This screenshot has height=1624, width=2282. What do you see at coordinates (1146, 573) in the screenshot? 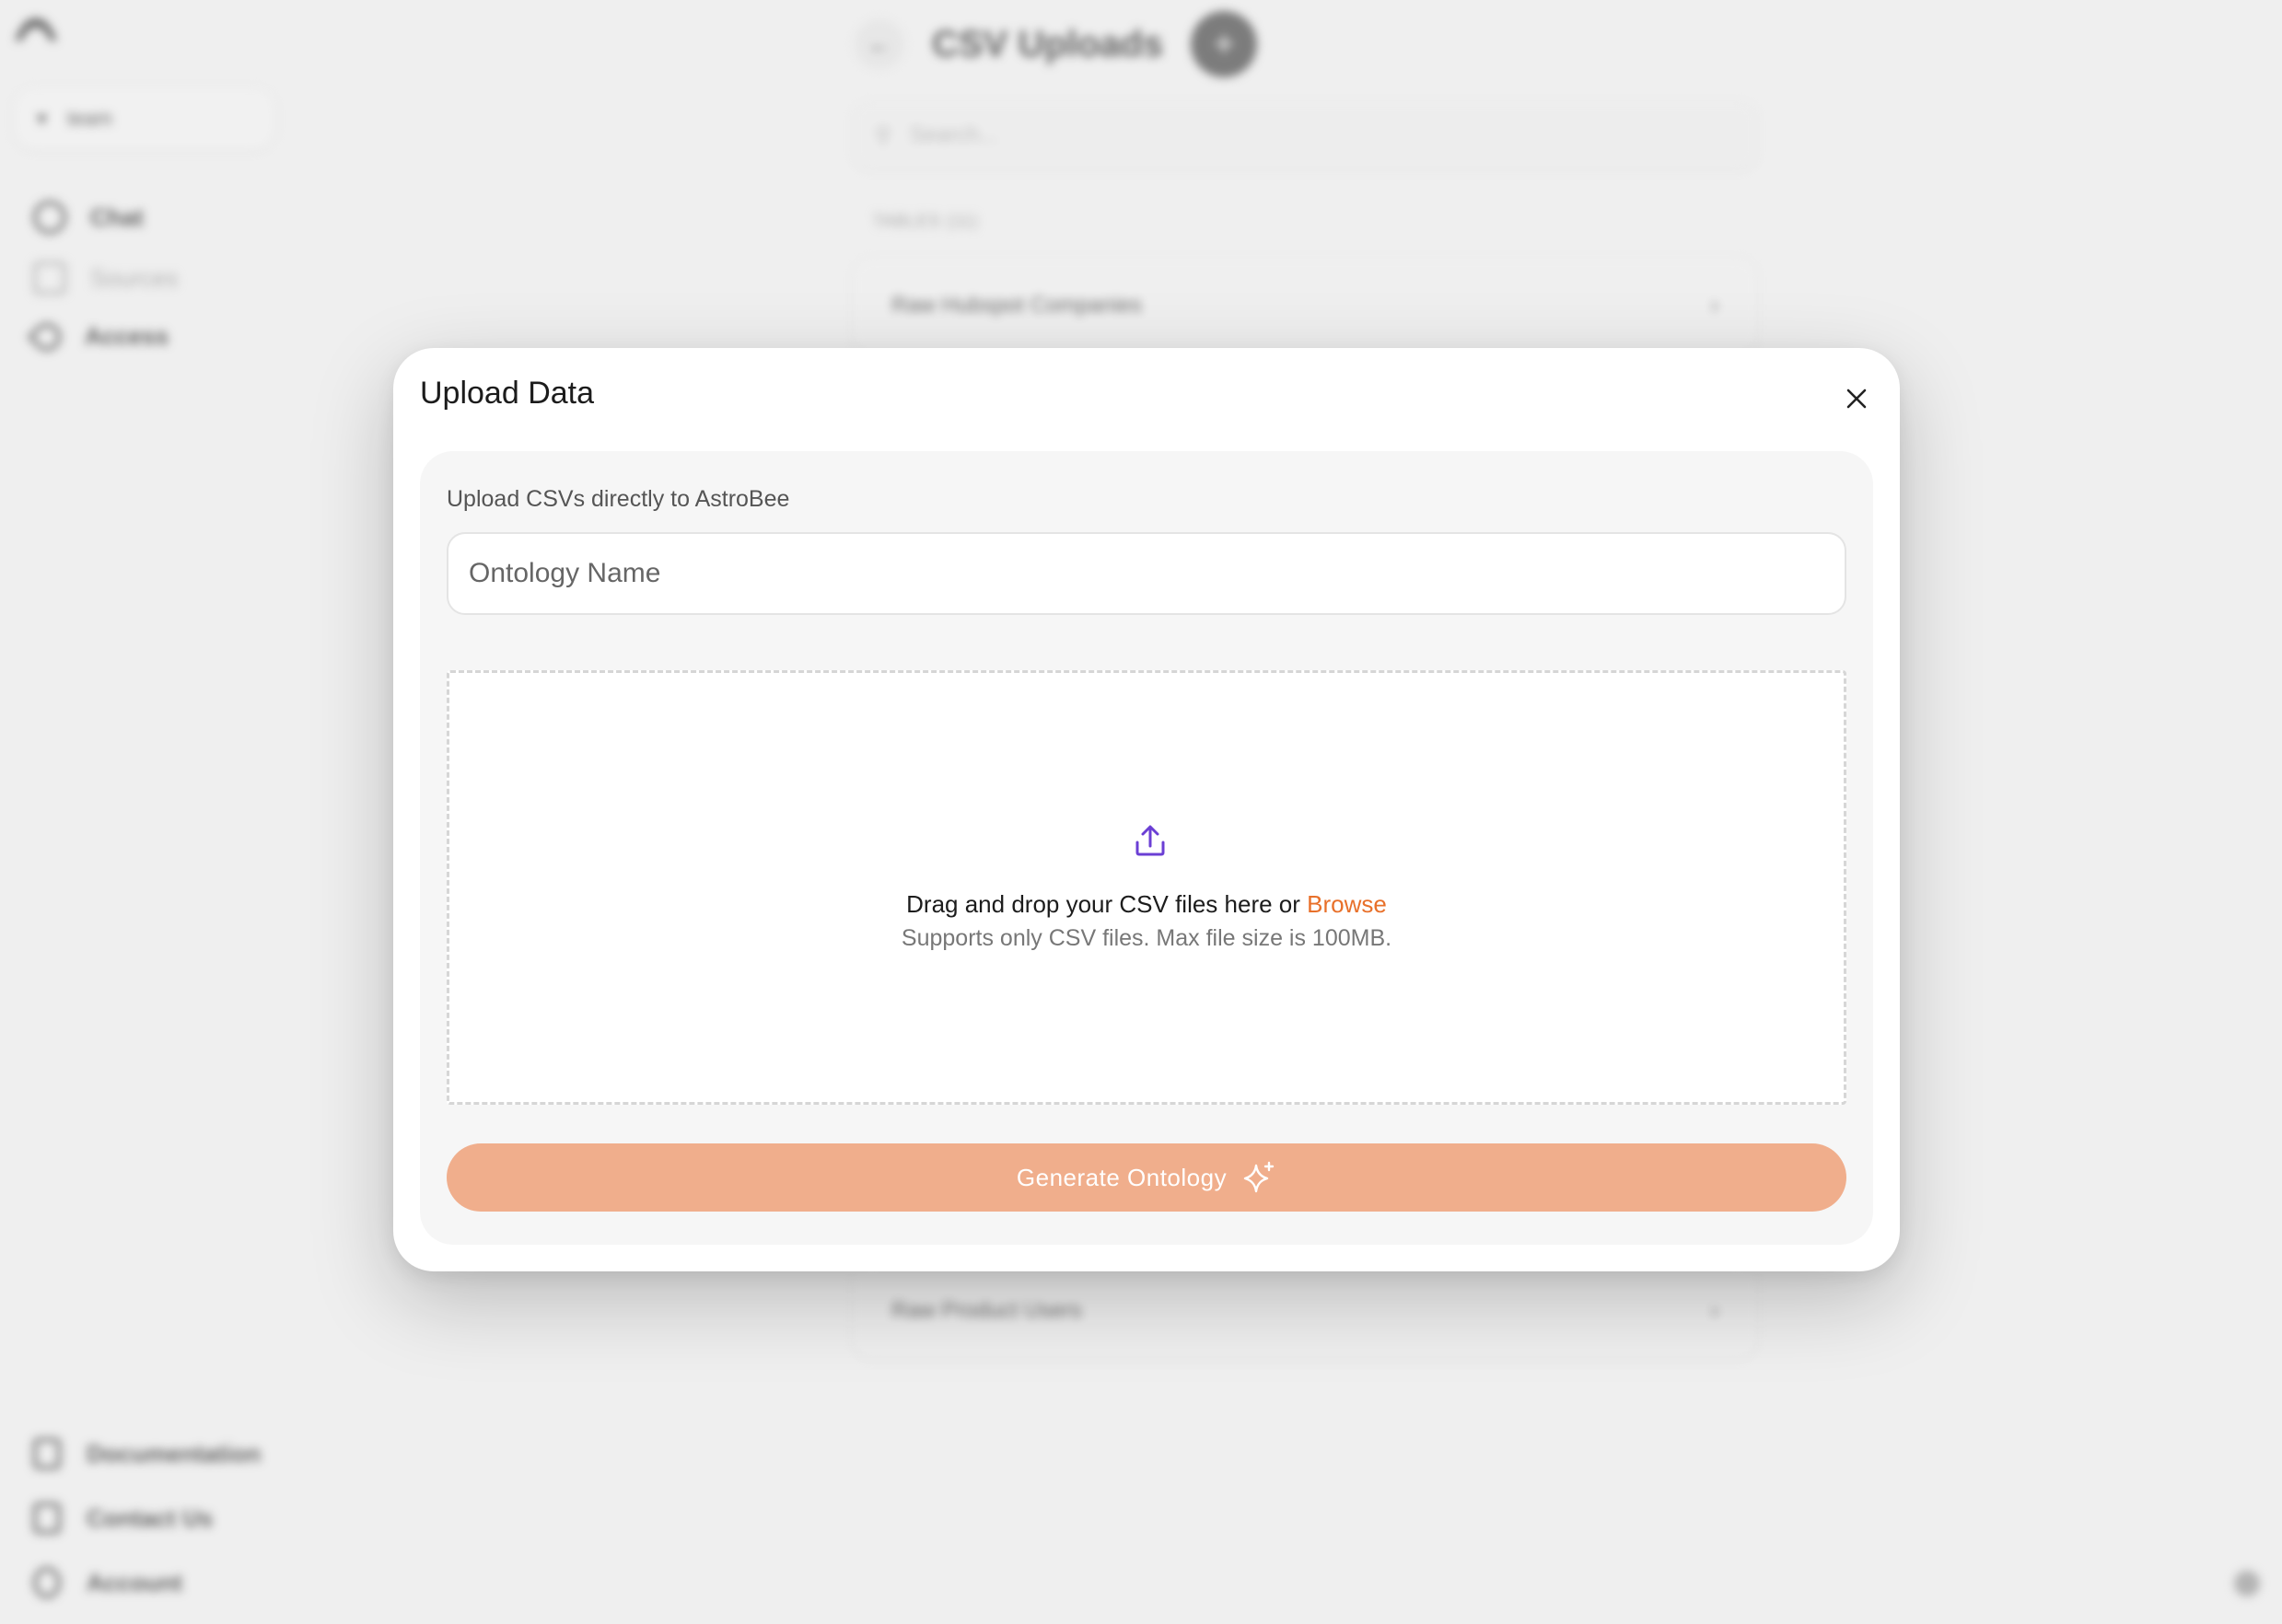
I see `ontology-name-input` at bounding box center [1146, 573].